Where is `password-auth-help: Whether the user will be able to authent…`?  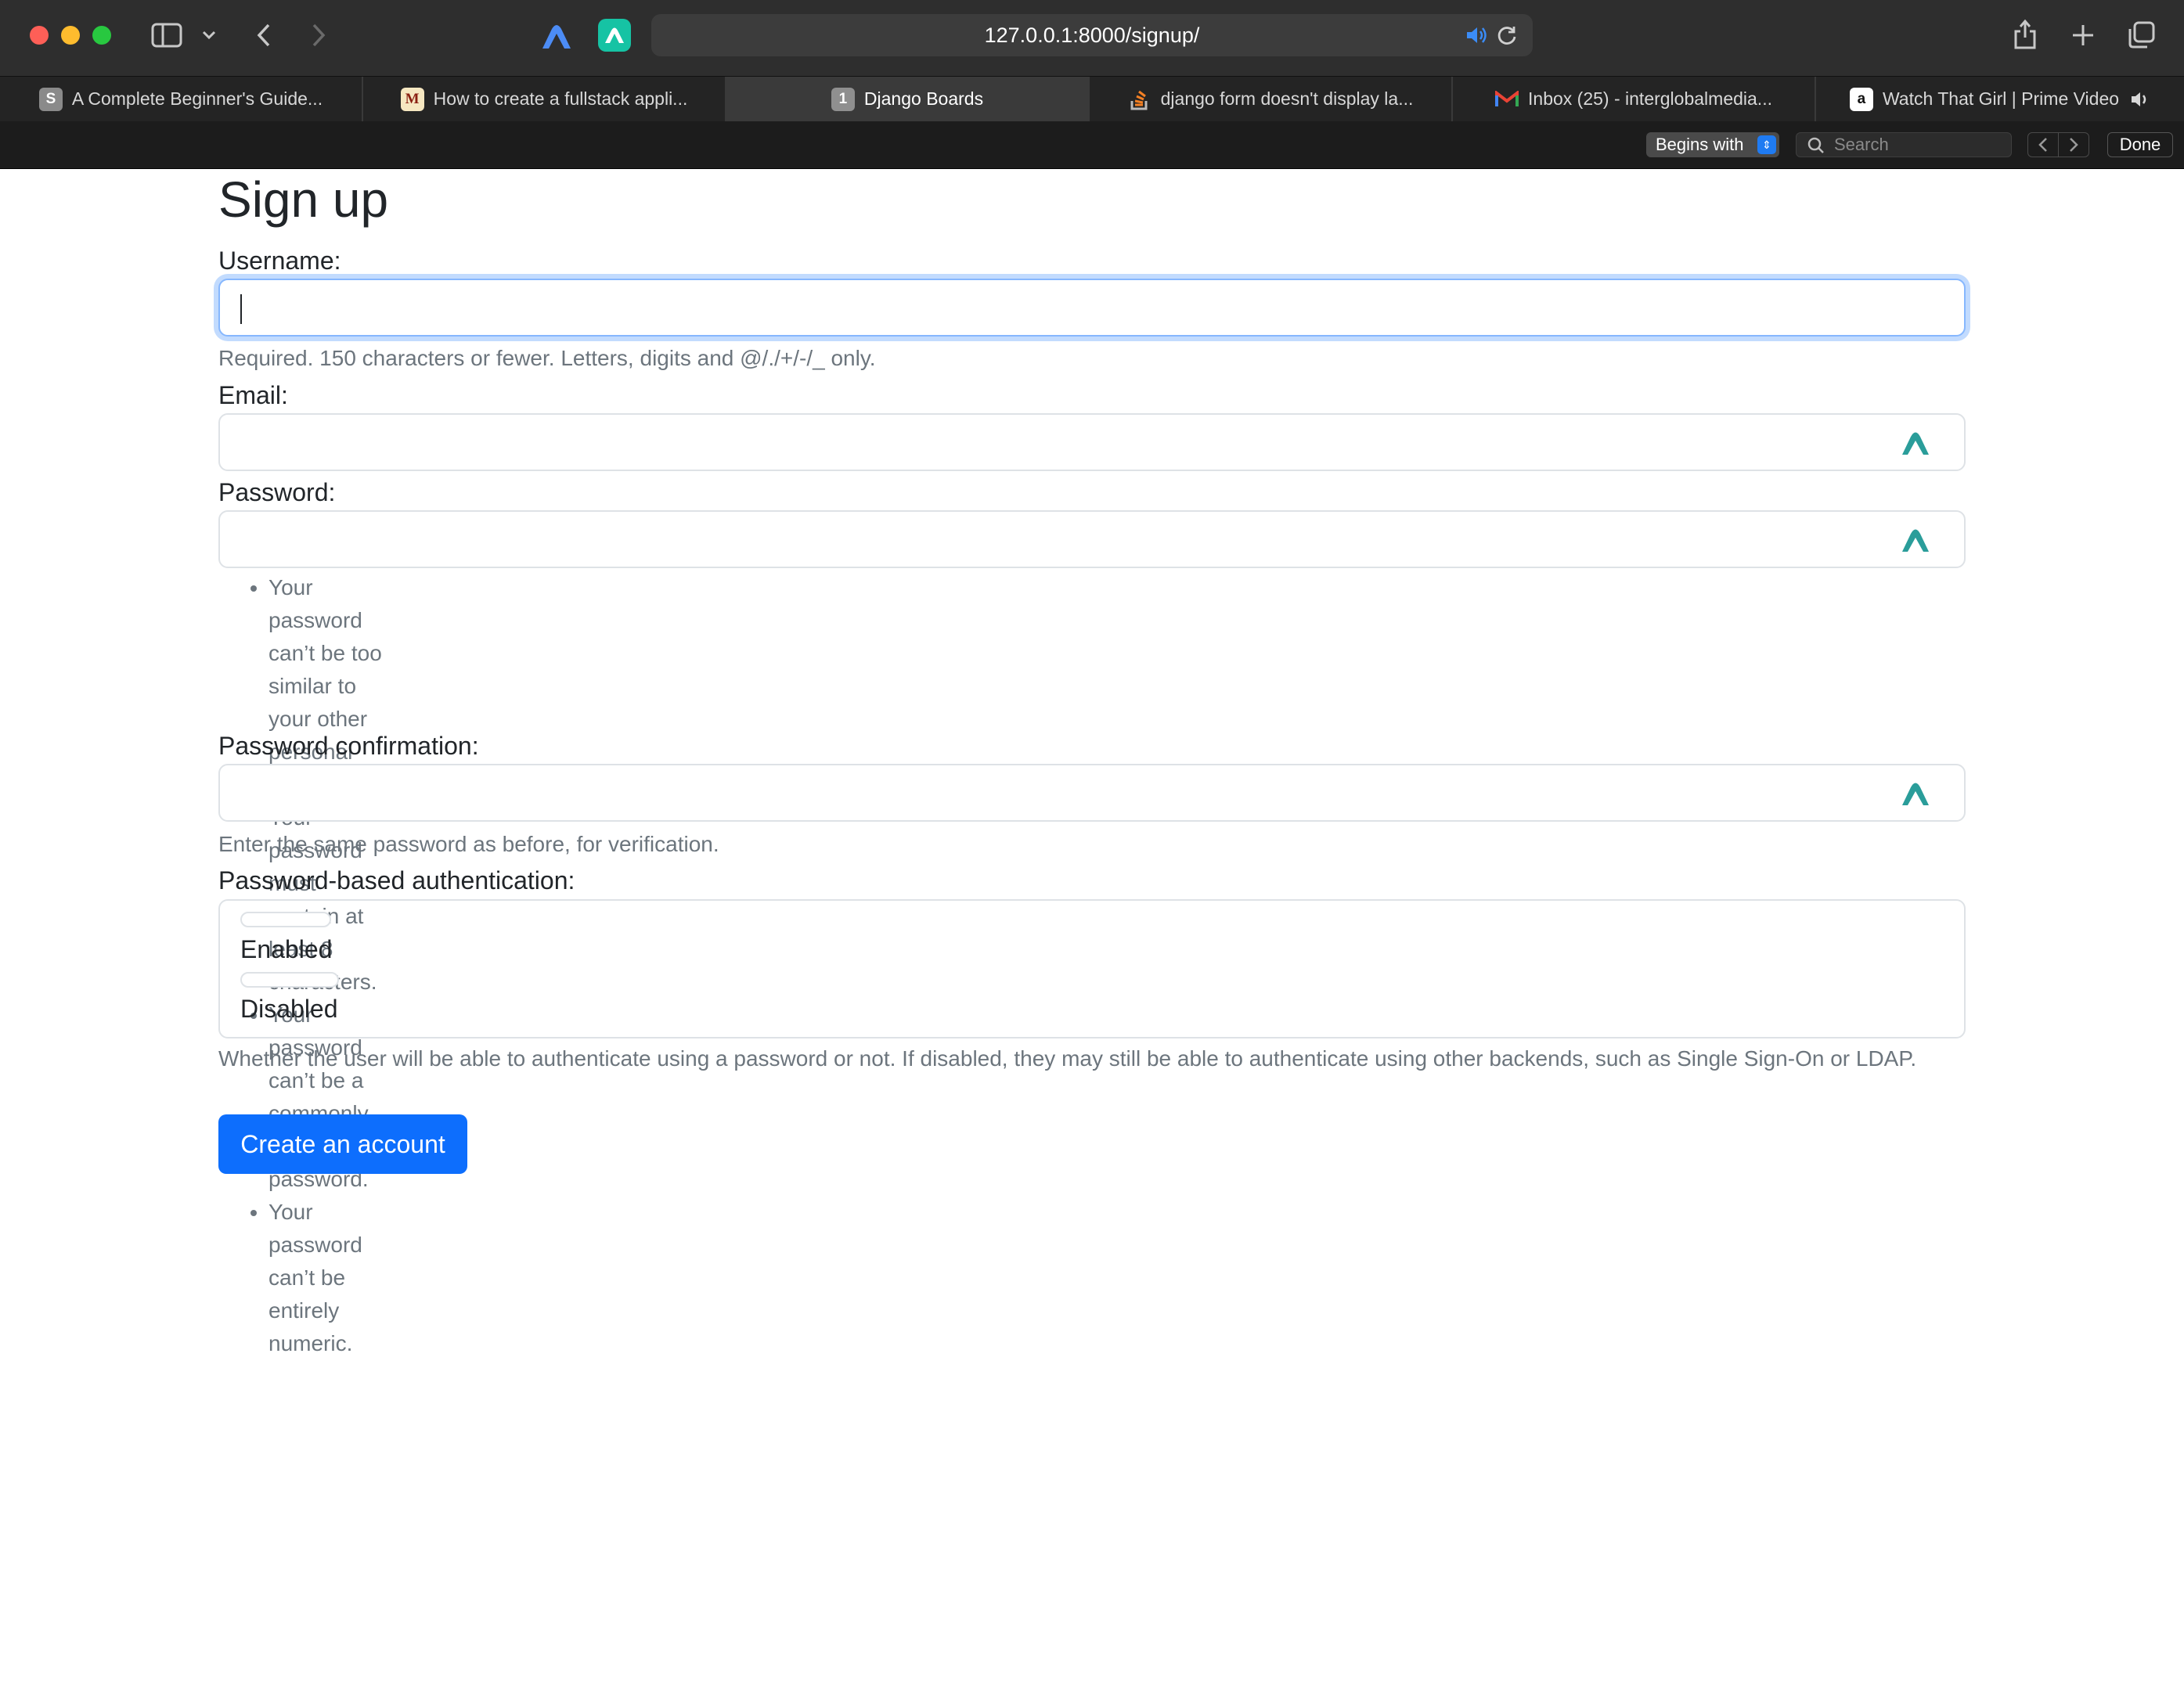 password-auth-help: Whether the user will be able to authent… is located at coordinates (1067, 1058).